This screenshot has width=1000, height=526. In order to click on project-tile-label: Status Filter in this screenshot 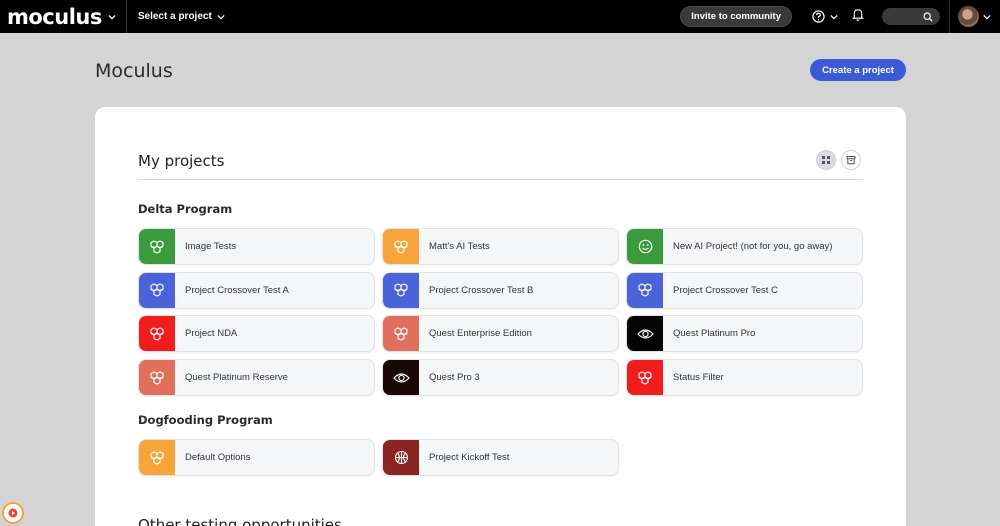, I will do `click(698, 378)`.